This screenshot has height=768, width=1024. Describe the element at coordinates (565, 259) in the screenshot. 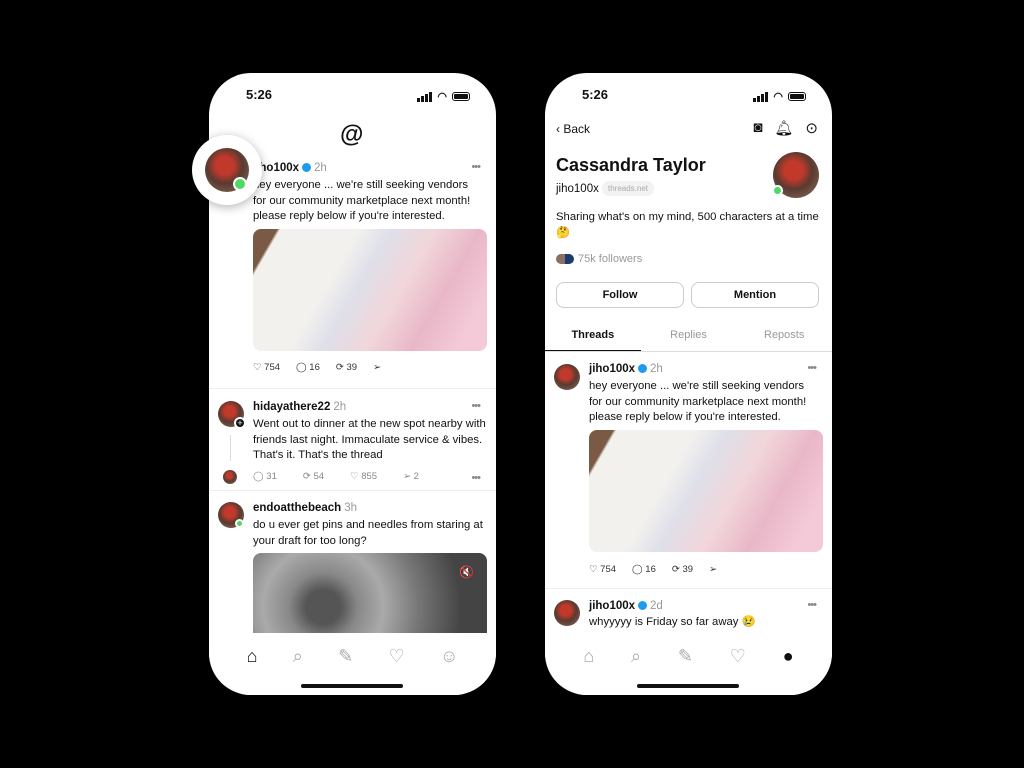

I see `follower-avatars` at that location.